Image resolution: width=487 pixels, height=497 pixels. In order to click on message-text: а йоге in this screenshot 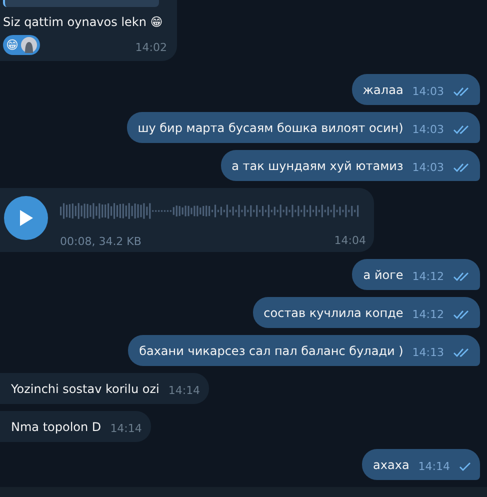, I will do `click(383, 275)`.